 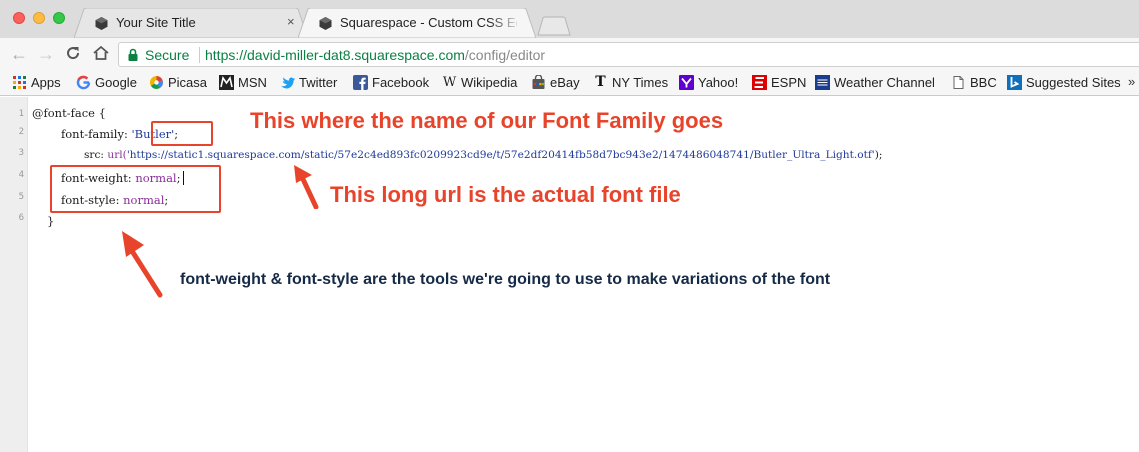 What do you see at coordinates (14, 274) in the screenshot?
I see `line-number-gutter: 1 2 3 4 5 6` at bounding box center [14, 274].